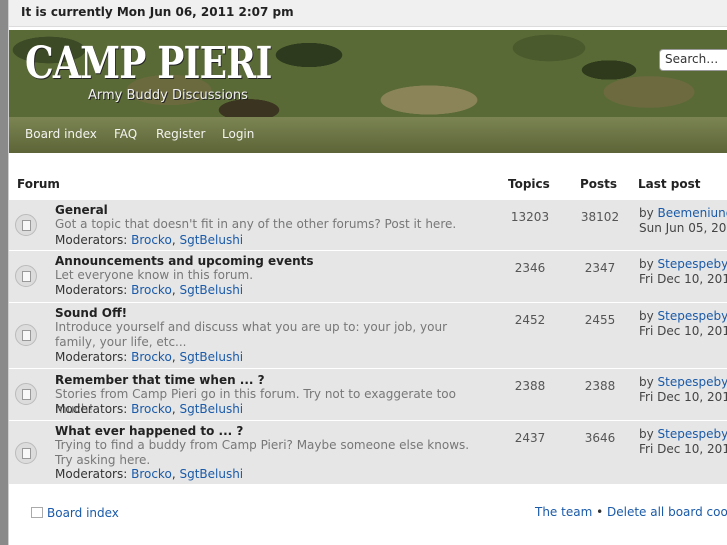 The width and height of the screenshot is (727, 545). Describe the element at coordinates (530, 268) in the screenshot. I see `topics-count: 2346` at that location.